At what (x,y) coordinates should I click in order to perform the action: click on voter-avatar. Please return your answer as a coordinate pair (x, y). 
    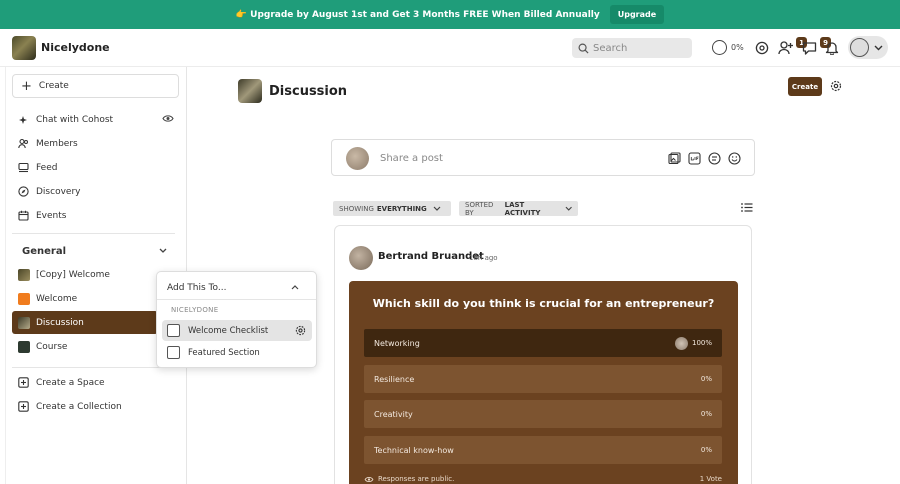
    Looking at the image, I should click on (681, 343).